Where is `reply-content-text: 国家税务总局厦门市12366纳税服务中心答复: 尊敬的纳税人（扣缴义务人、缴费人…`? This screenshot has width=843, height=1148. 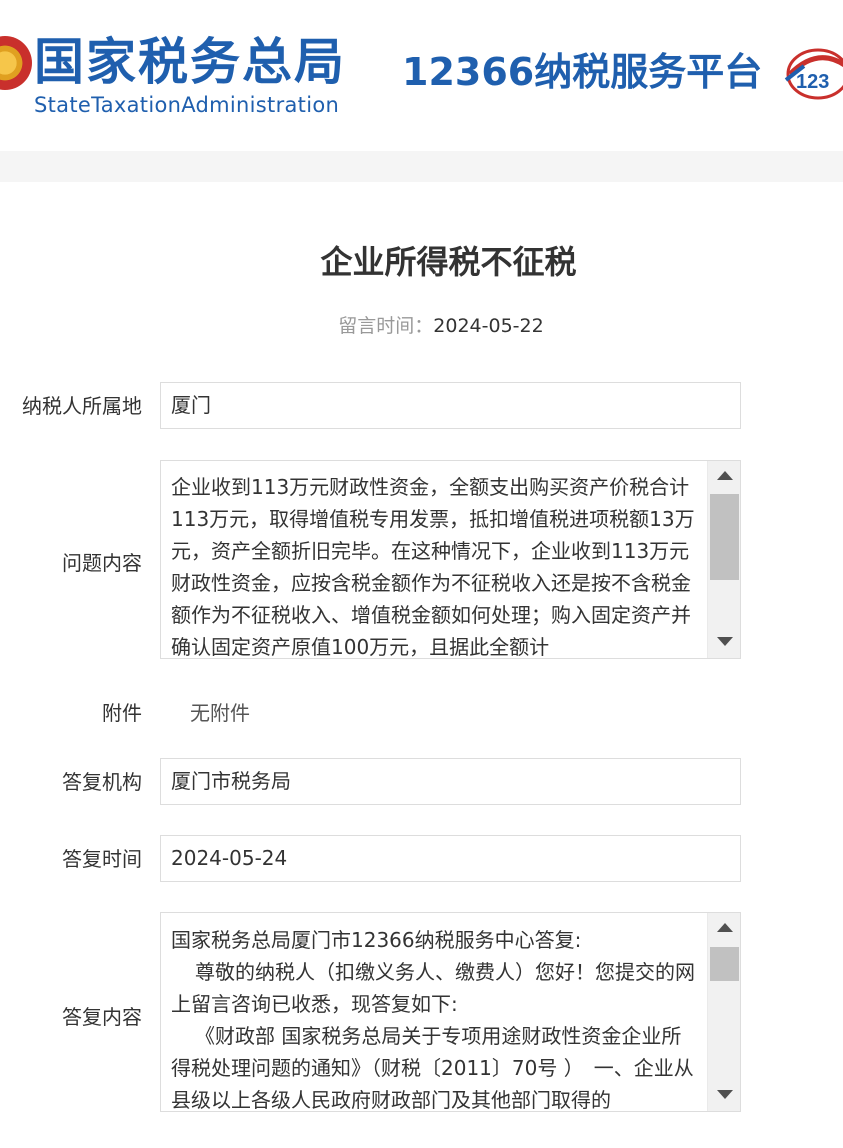
reply-content-text: 国家税务总局厦门市12366纳税服务中心答复: 尊敬的纳税人（扣缴义务人、缴费人… is located at coordinates (436, 1018).